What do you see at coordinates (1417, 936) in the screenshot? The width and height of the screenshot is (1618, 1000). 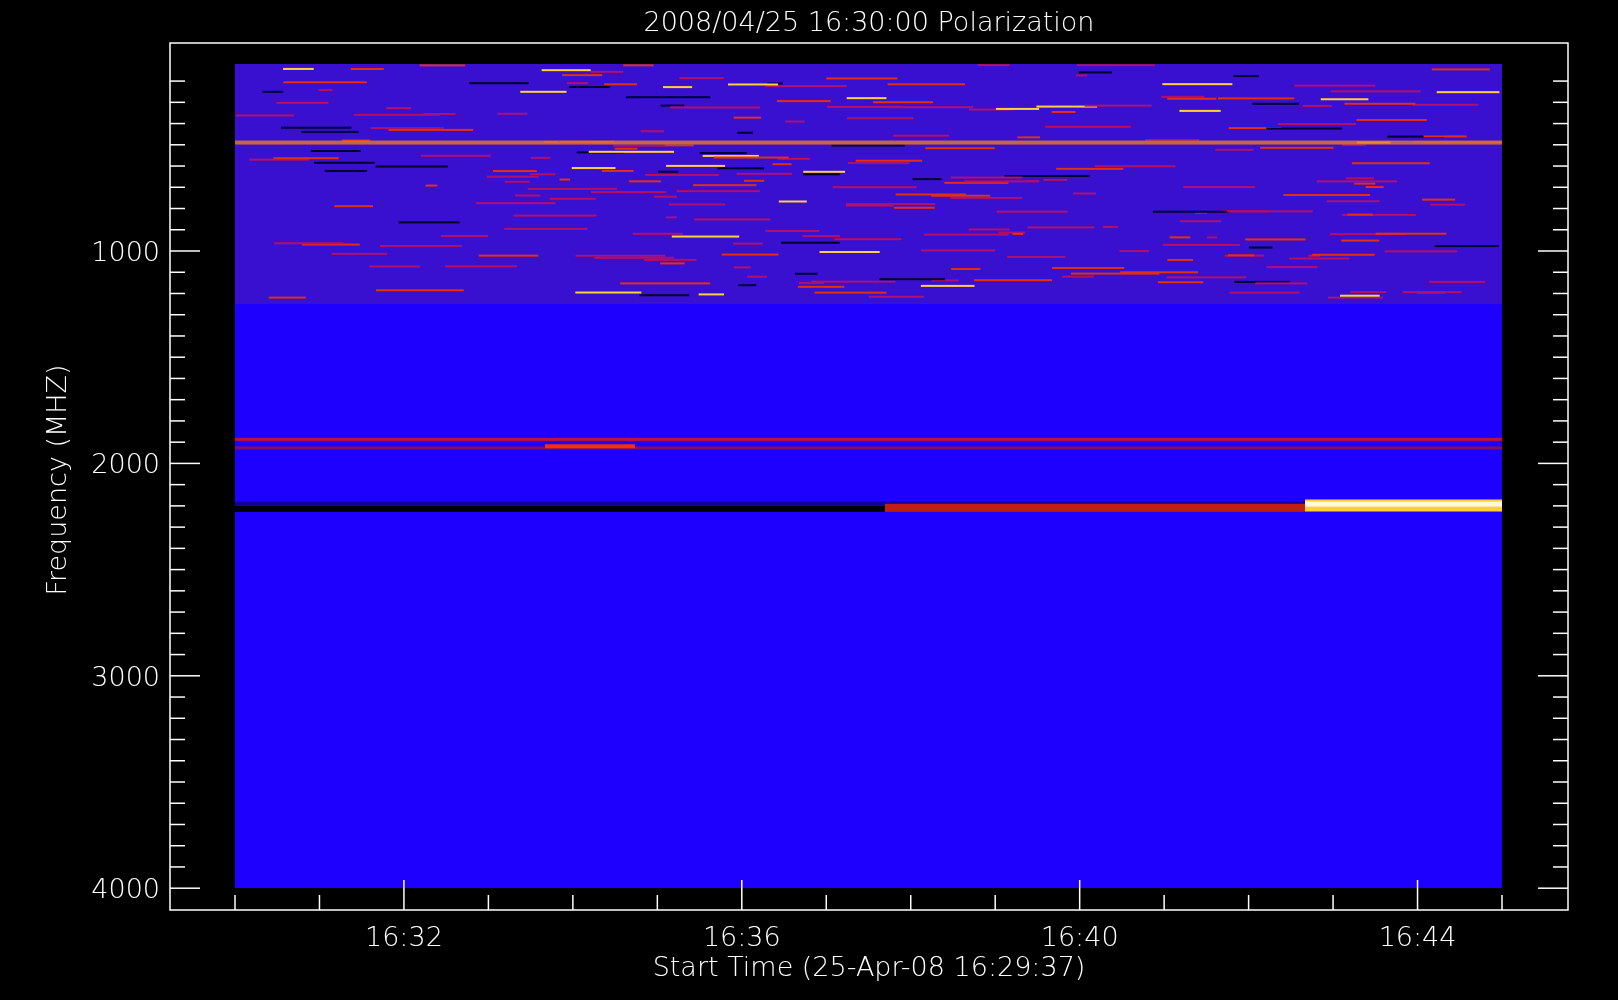 I see `x-tick-label: 16:44` at bounding box center [1417, 936].